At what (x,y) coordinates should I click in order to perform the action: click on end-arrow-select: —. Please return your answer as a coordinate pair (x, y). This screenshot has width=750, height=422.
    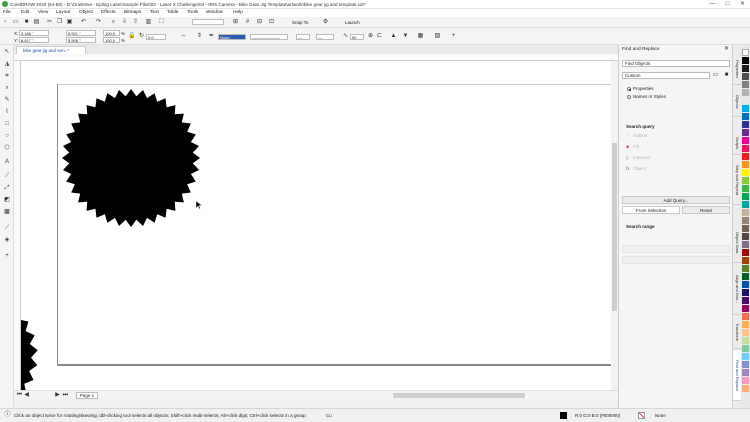
    Looking at the image, I should click on (325, 37).